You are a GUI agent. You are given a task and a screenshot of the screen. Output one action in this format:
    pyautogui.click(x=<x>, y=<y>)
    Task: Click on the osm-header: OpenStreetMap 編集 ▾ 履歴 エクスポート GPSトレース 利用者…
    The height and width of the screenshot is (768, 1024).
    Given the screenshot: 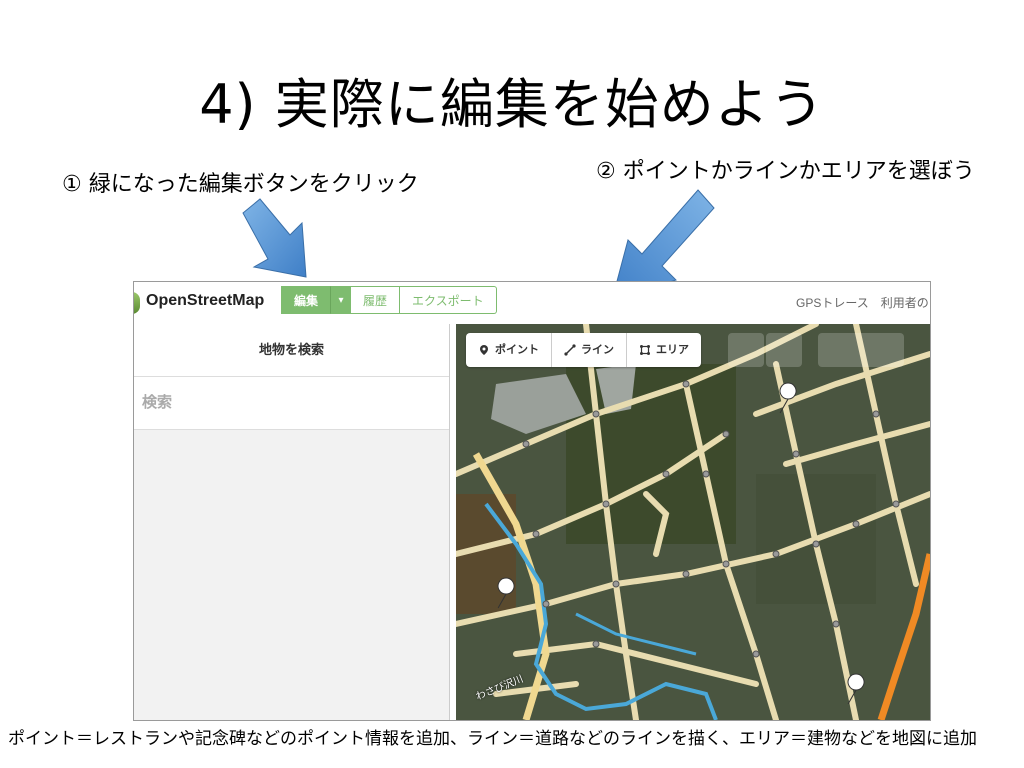 What is the action you would take?
    pyautogui.click(x=532, y=303)
    